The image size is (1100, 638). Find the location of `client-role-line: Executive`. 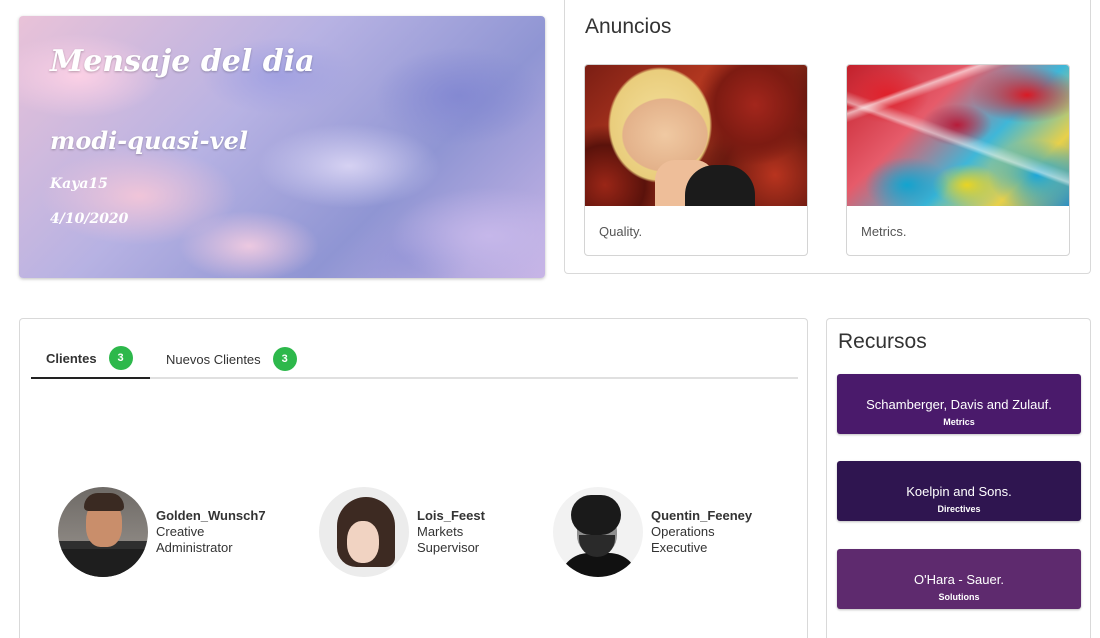

client-role-line: Executive is located at coordinates (679, 547).